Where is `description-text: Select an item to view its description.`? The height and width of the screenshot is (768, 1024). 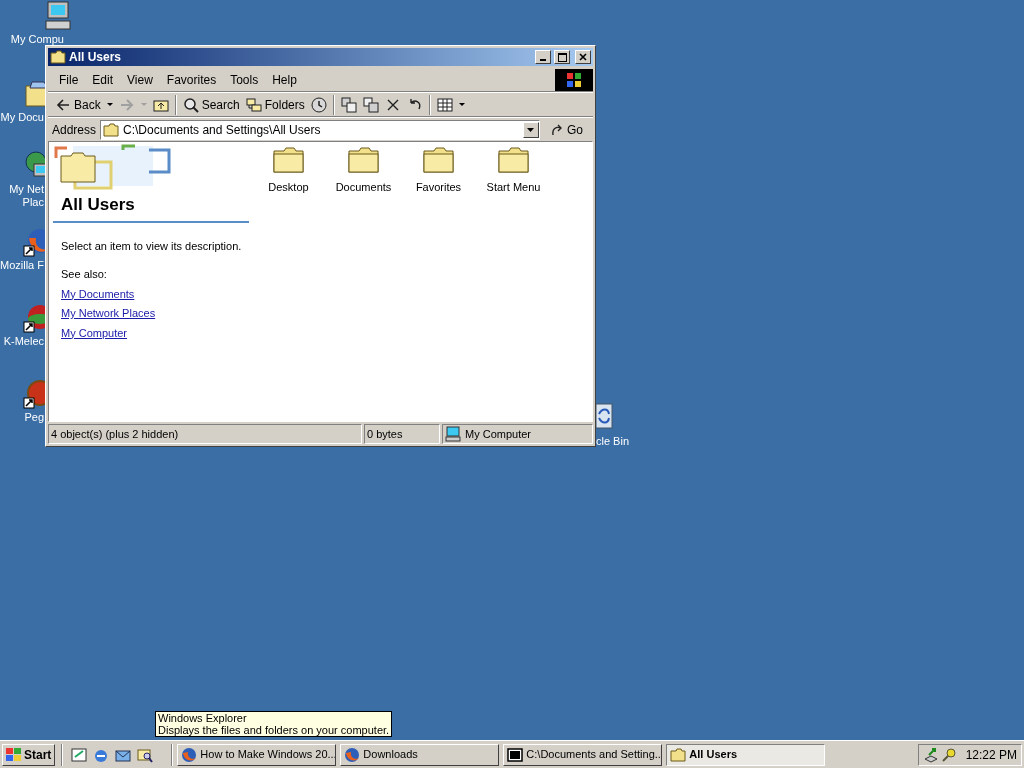 description-text: Select an item to view its description. is located at coordinates (151, 246).